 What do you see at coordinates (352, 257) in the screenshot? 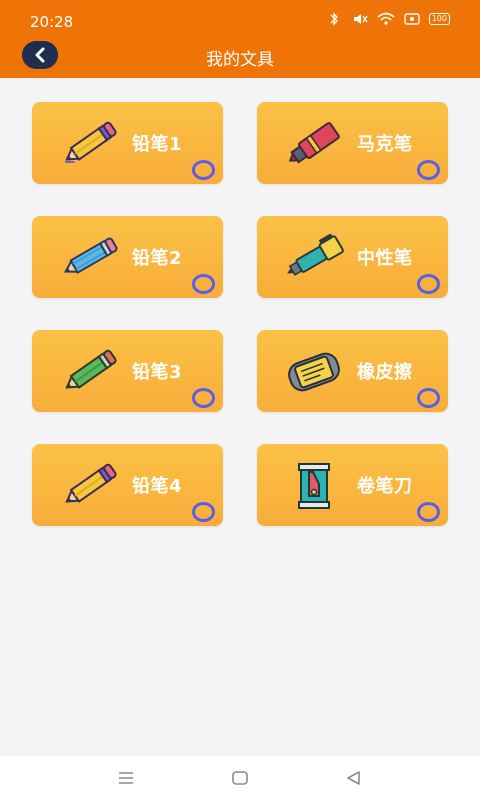
I see `item-card-gel-pen: 中性笔` at bounding box center [352, 257].